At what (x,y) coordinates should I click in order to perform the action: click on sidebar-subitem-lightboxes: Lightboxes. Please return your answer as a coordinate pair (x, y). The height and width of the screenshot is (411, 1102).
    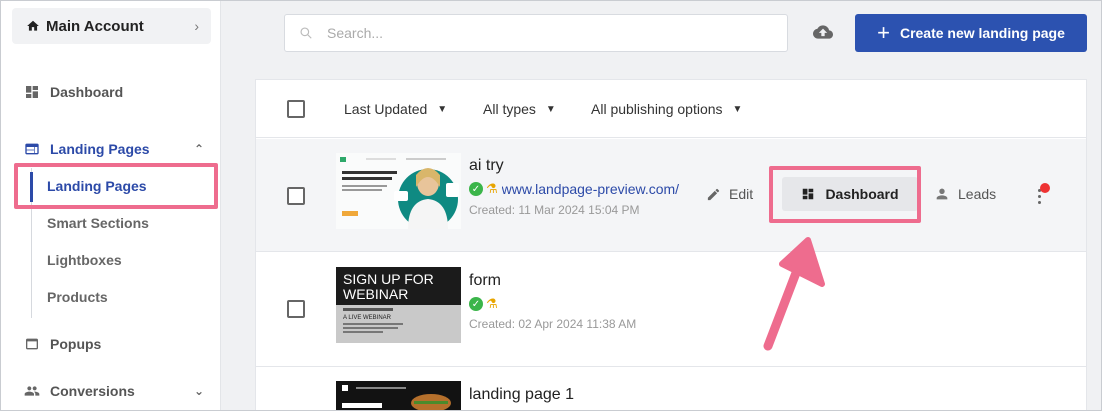
    Looking at the image, I should click on (84, 260).